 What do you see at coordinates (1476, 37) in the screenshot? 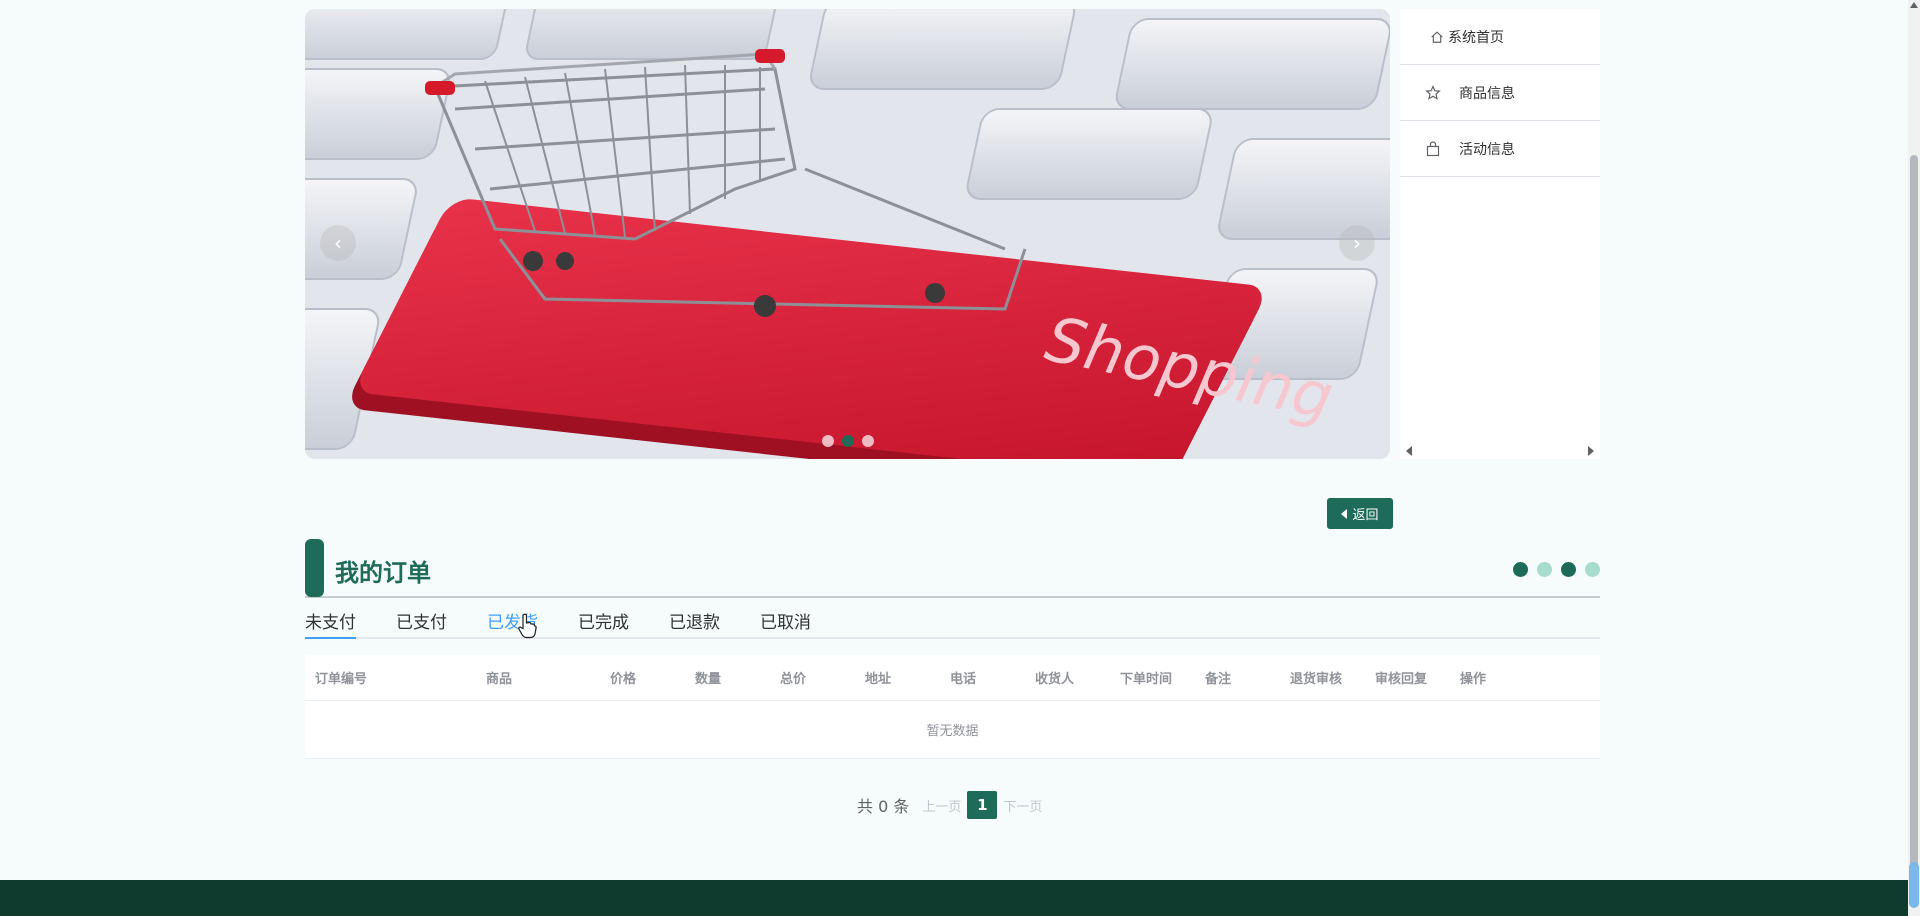
I see `menu-item-label: 系统首页` at bounding box center [1476, 37].